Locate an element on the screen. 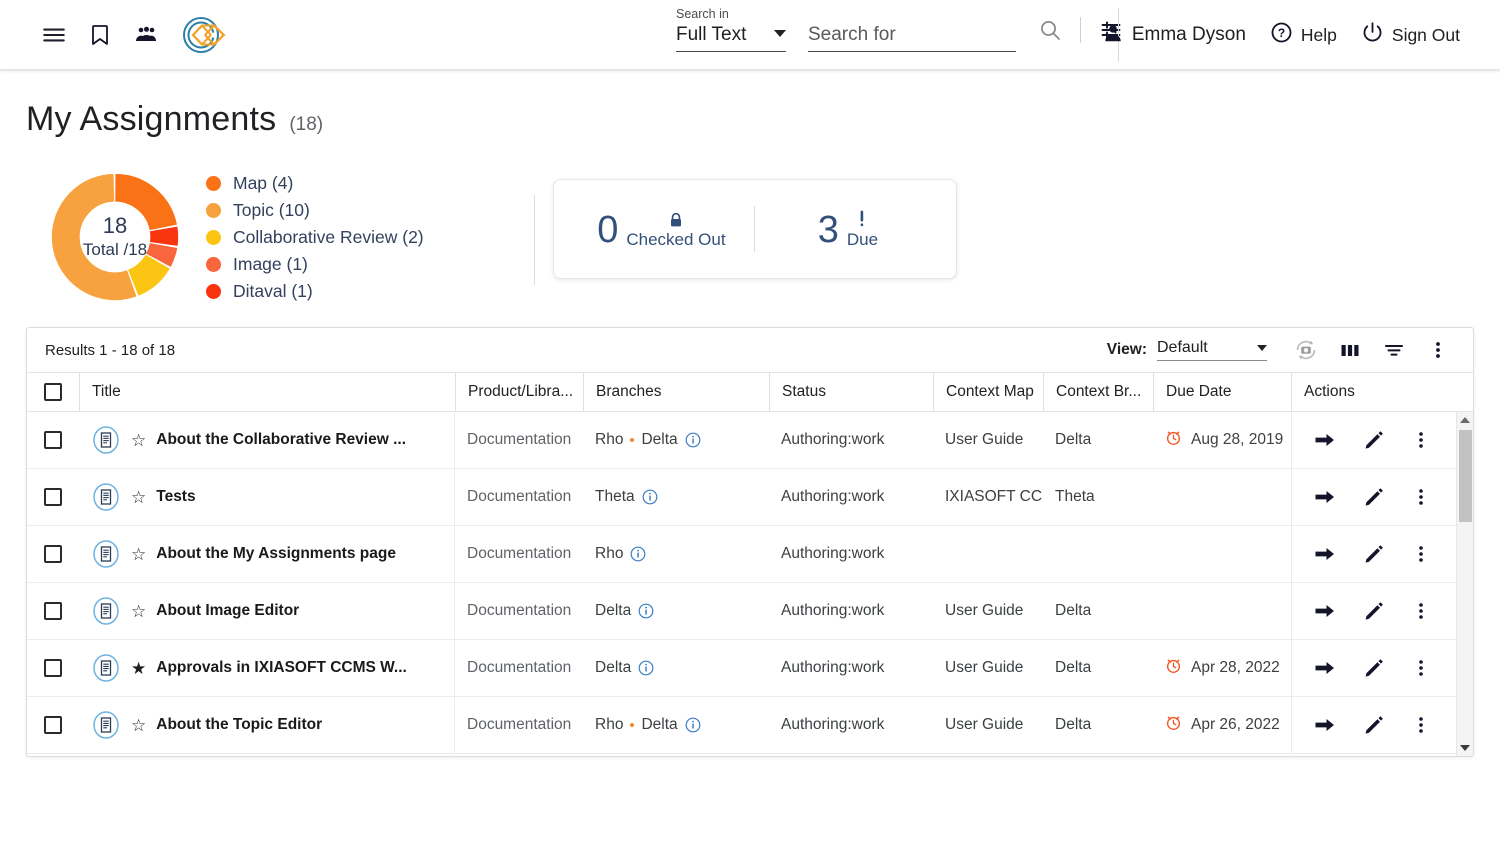 The width and height of the screenshot is (1500, 850). view-value: Default is located at coordinates (1182, 347).